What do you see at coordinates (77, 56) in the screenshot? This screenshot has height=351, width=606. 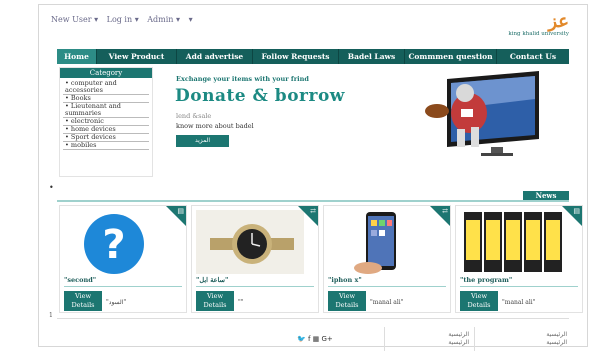 I see `nav-home: Home` at bounding box center [77, 56].